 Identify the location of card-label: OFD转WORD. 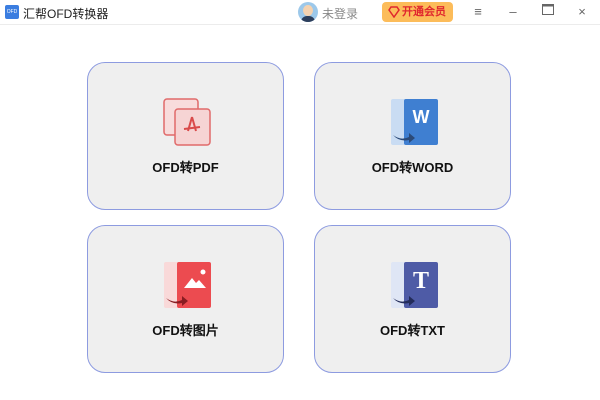
(412, 167).